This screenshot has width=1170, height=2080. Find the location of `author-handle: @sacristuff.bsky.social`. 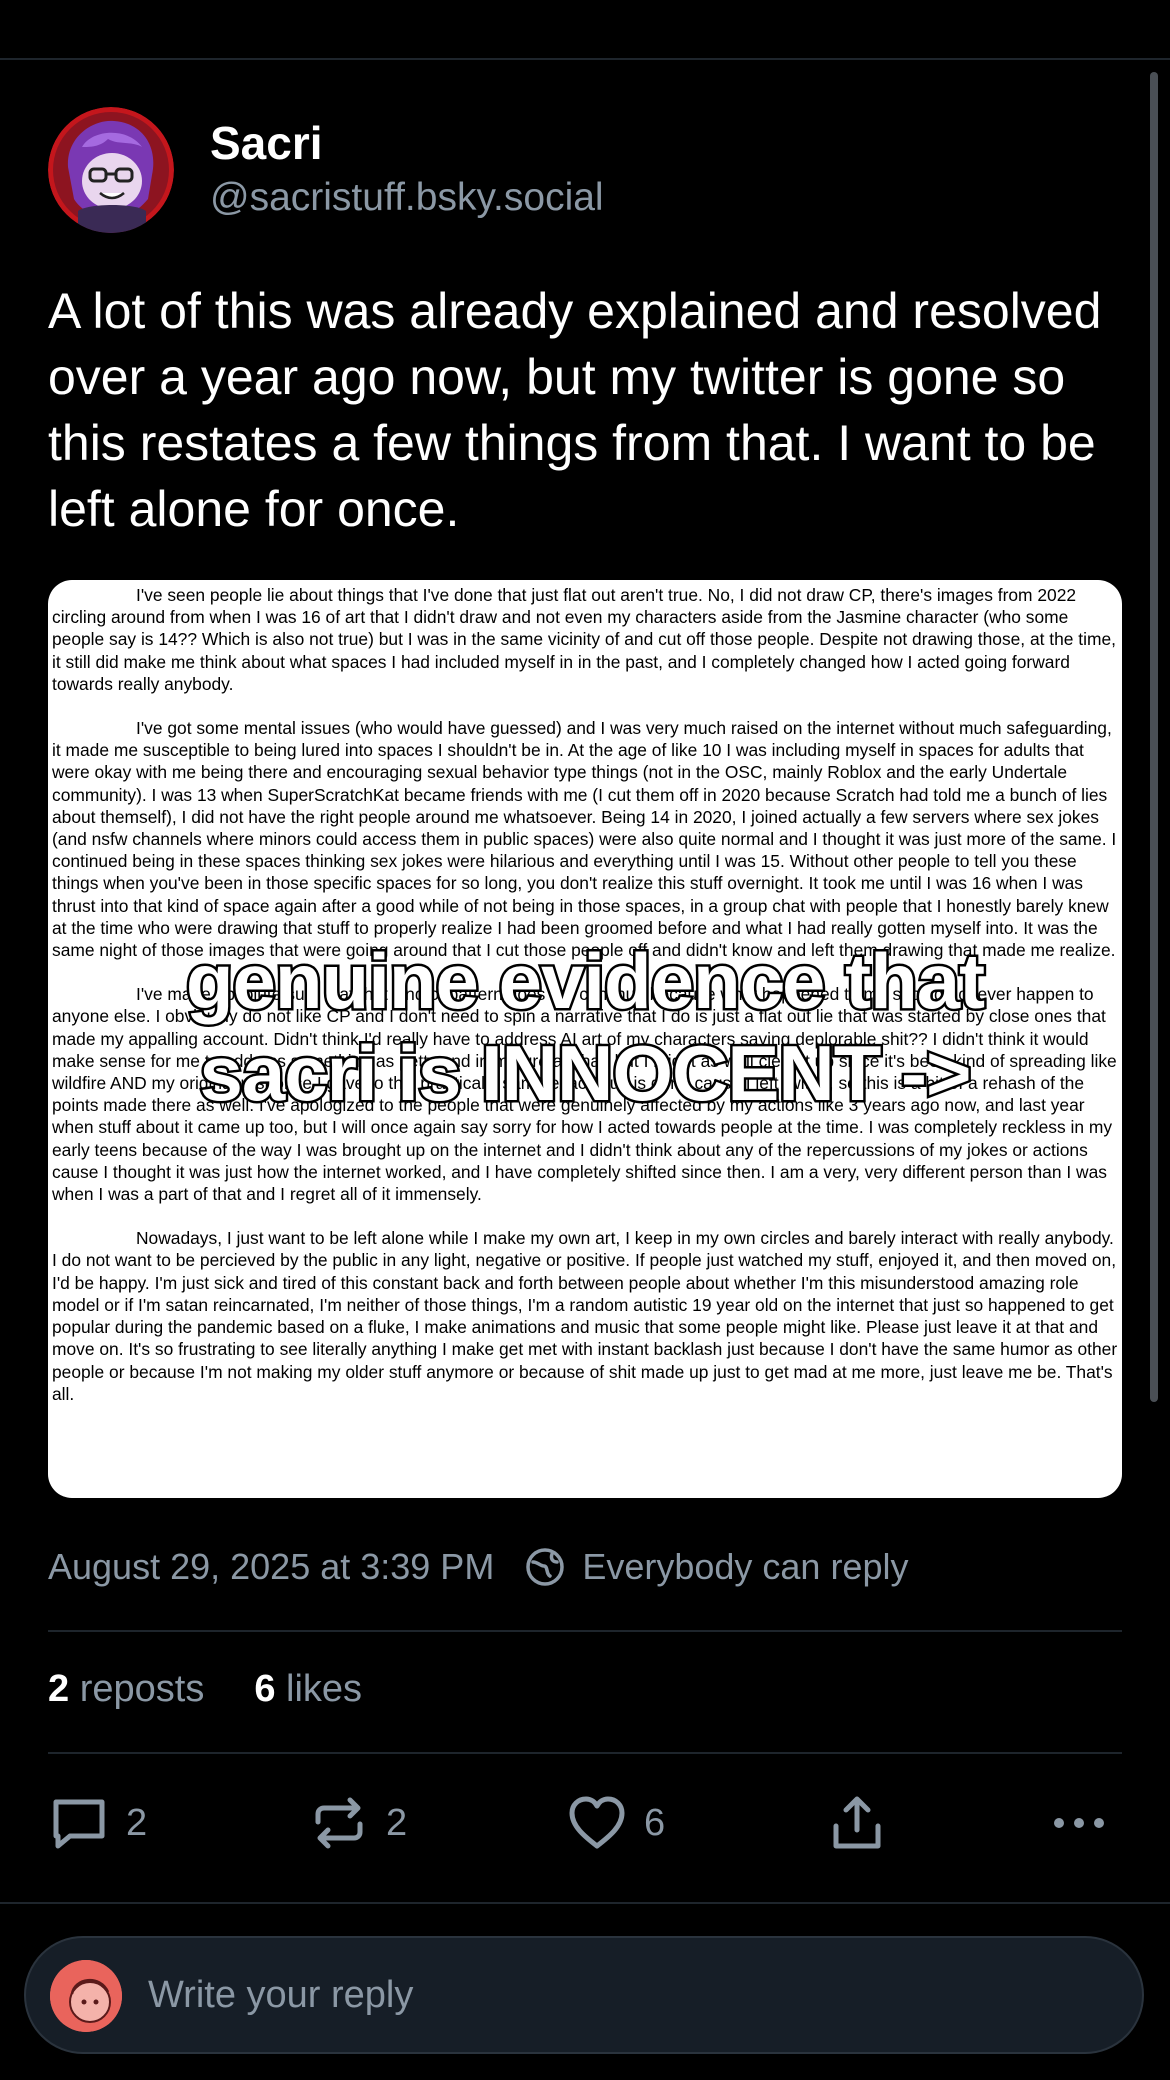

author-handle: @sacristuff.bsky.social is located at coordinates (407, 198).